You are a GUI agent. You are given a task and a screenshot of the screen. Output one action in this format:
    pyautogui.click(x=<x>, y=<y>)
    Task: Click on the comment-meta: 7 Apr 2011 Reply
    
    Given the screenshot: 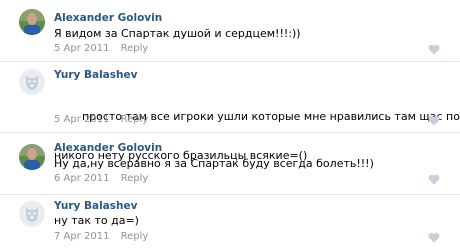 What is the action you would take?
    pyautogui.click(x=101, y=236)
    